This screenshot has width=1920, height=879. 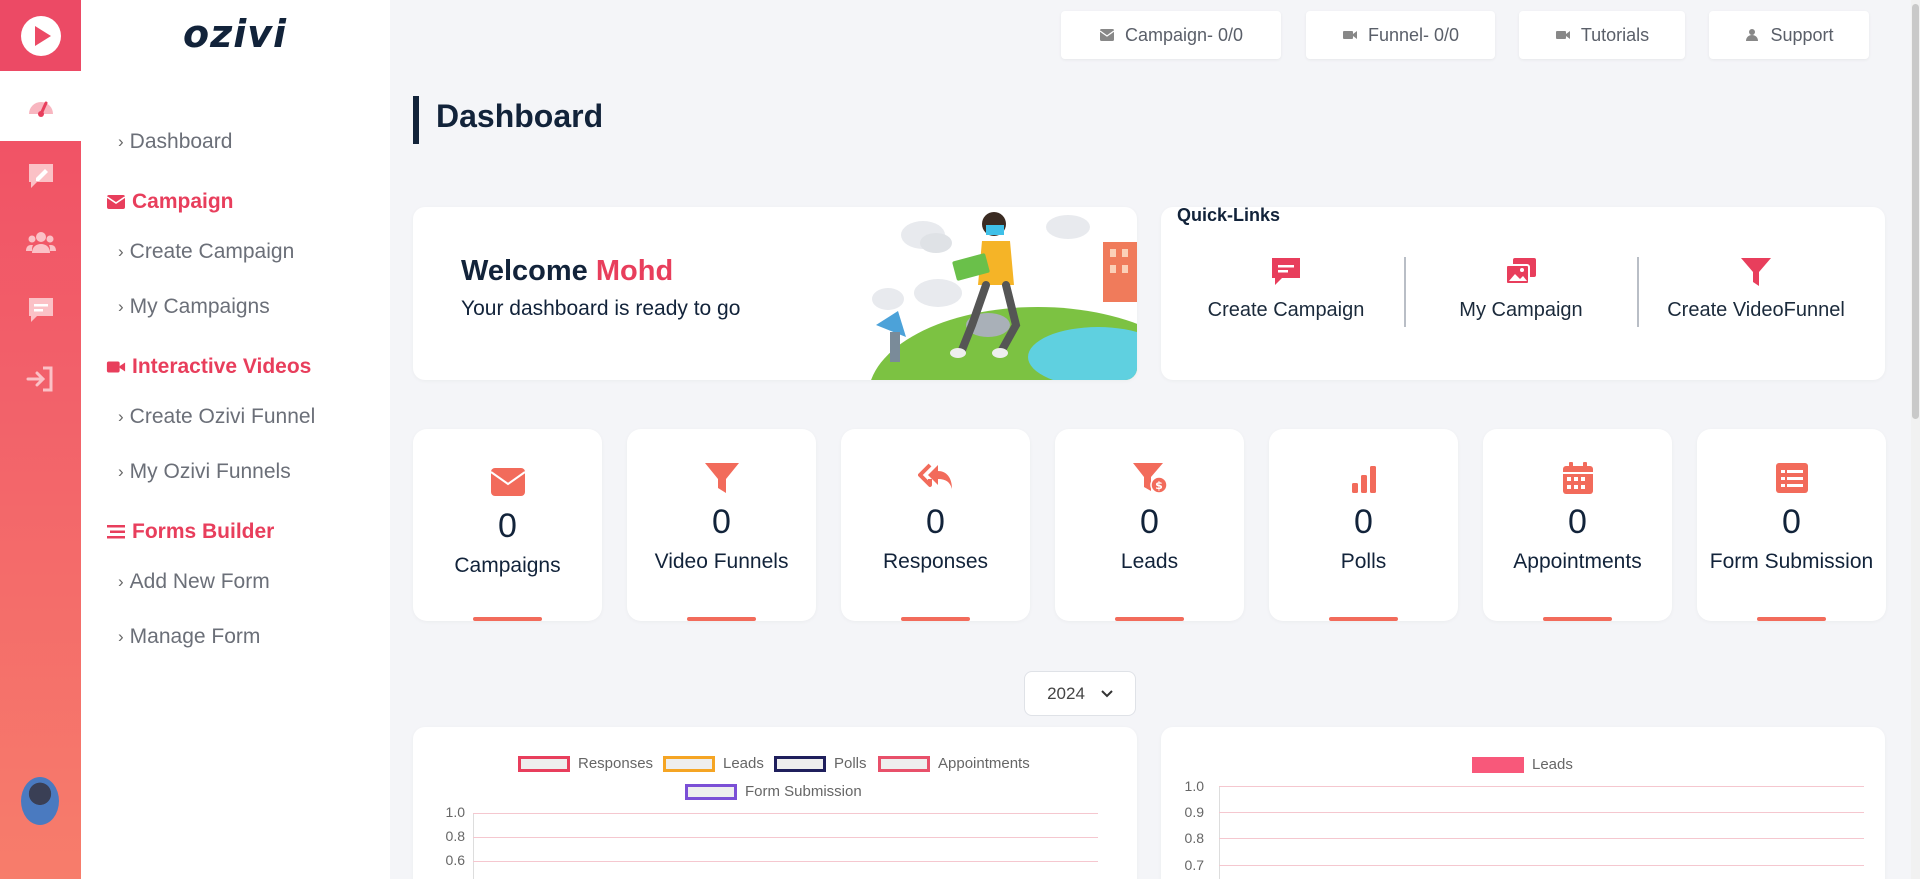 What do you see at coordinates (1521, 310) in the screenshot?
I see `quick-link-my-campaign-label: My Campaign` at bounding box center [1521, 310].